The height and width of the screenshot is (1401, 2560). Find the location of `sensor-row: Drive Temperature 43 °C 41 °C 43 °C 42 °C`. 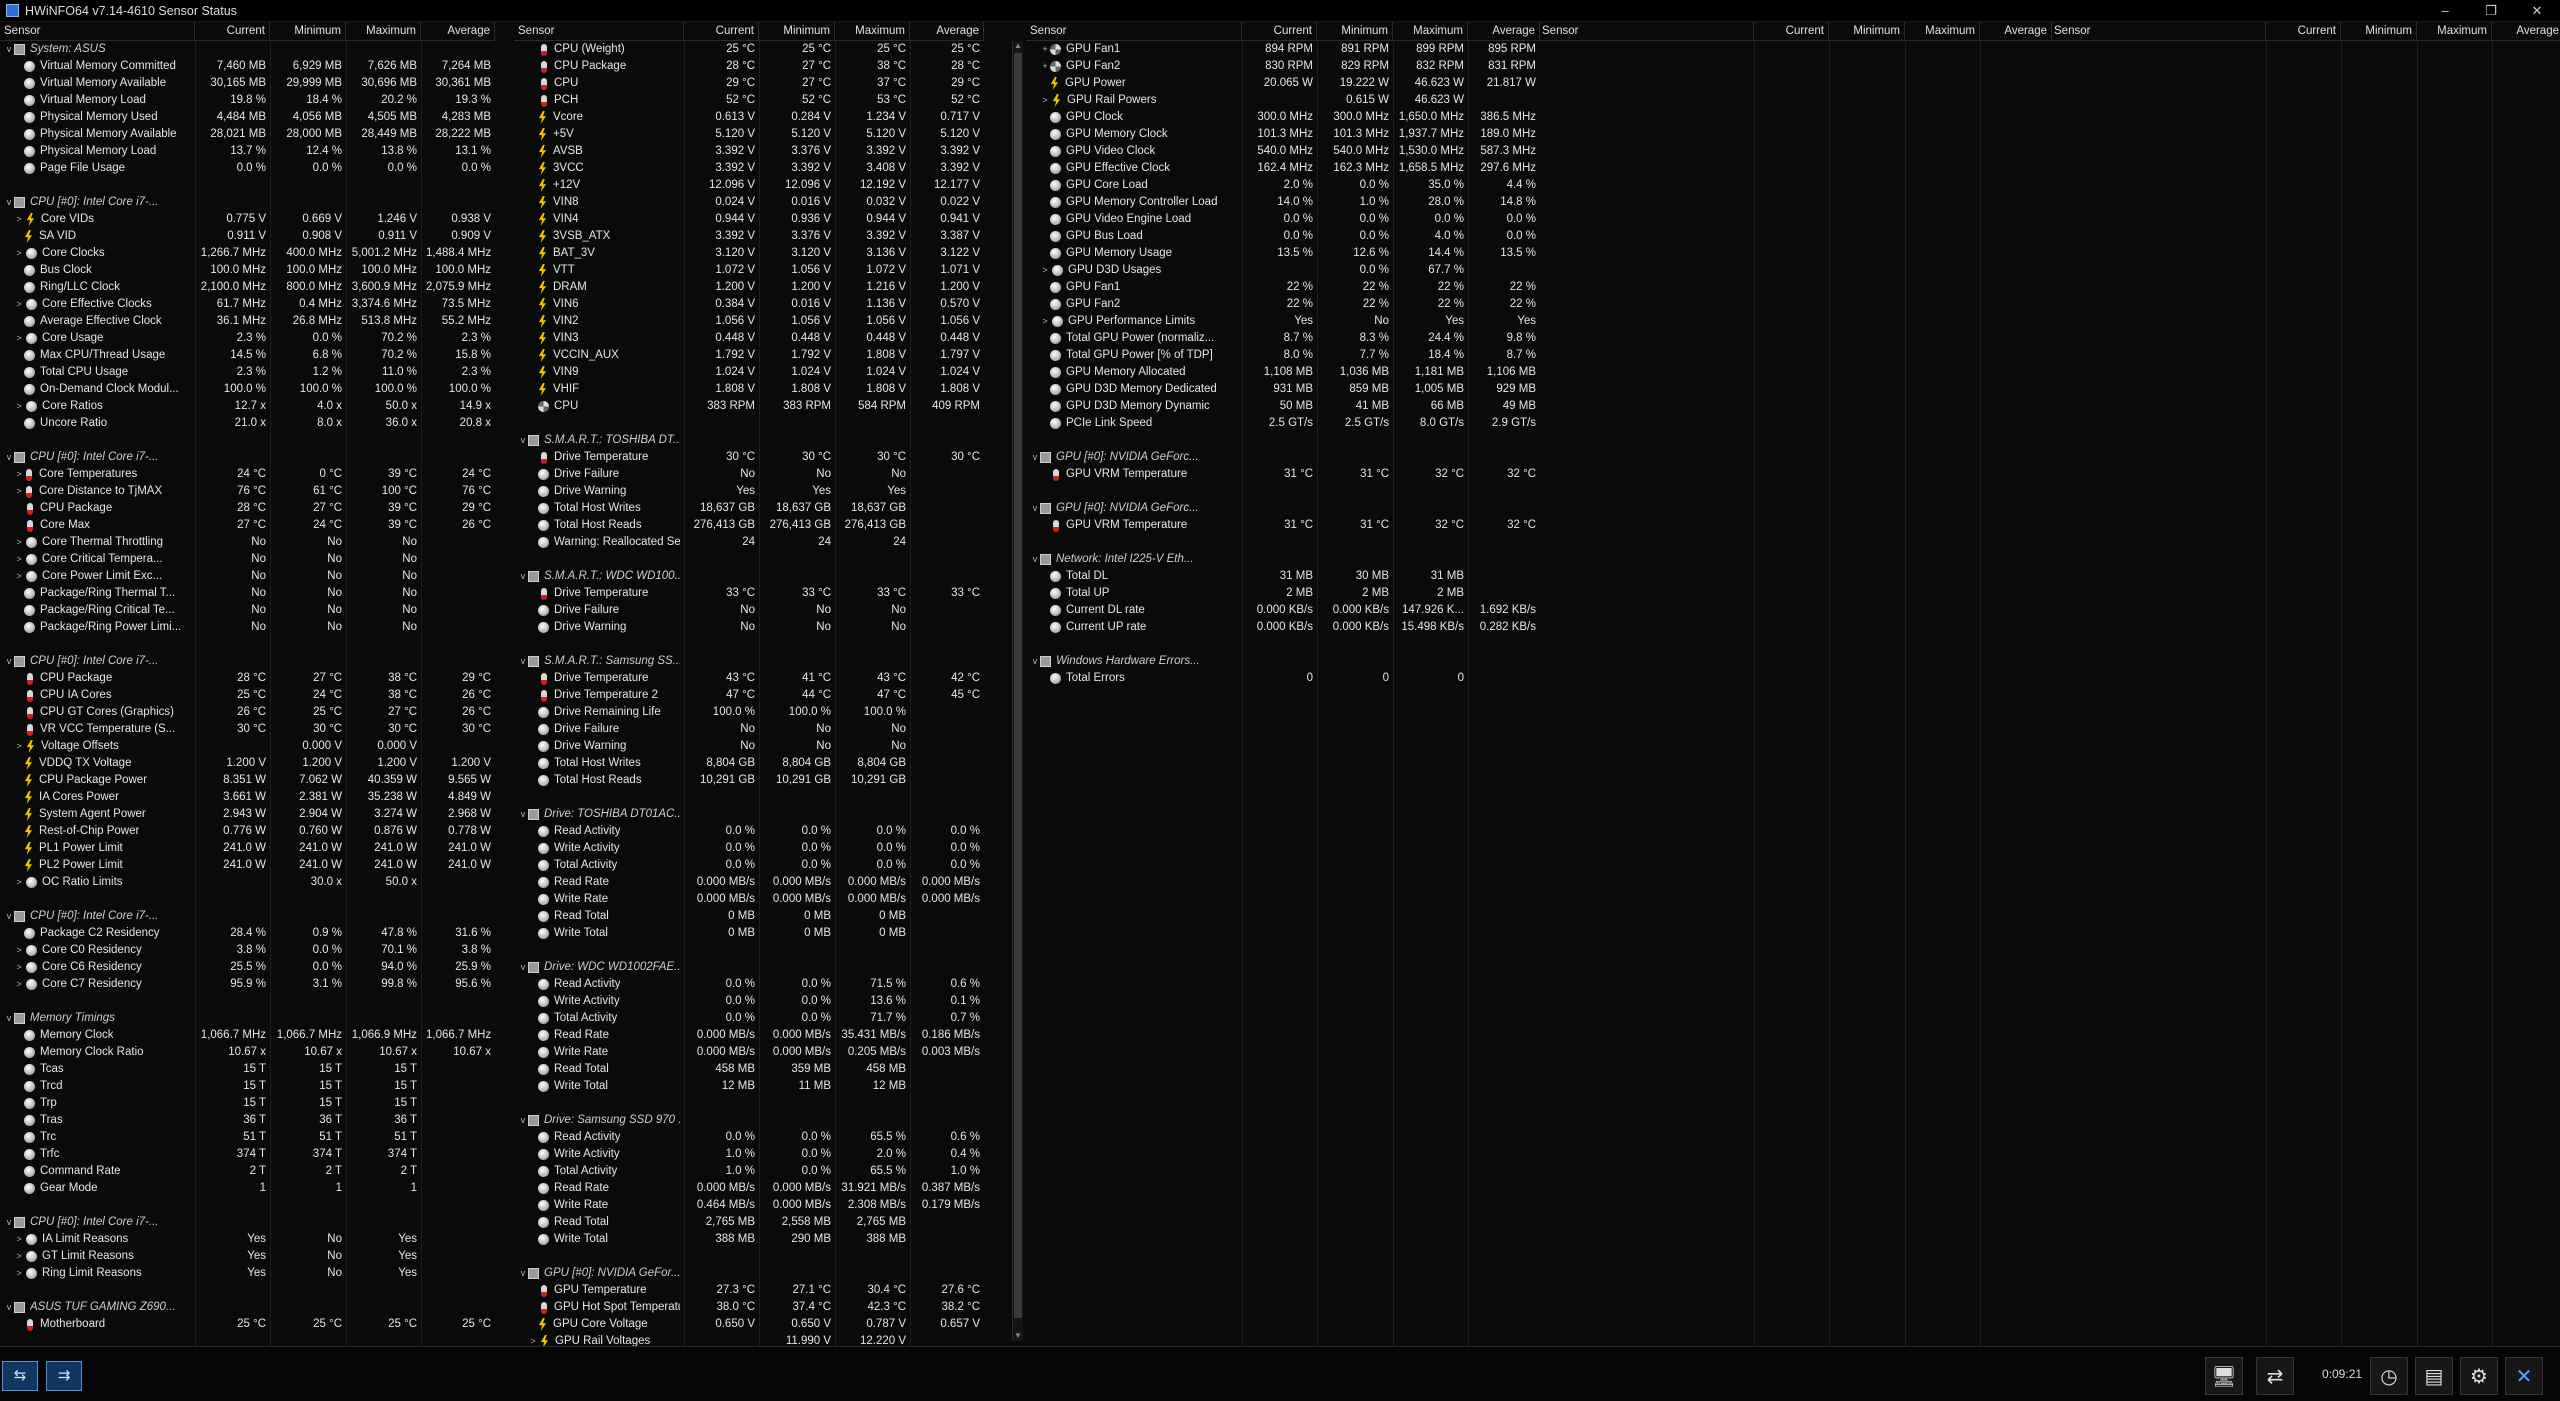

sensor-row: Drive Temperature 43 °C 41 °C 43 °C 42 °C is located at coordinates (749, 678).